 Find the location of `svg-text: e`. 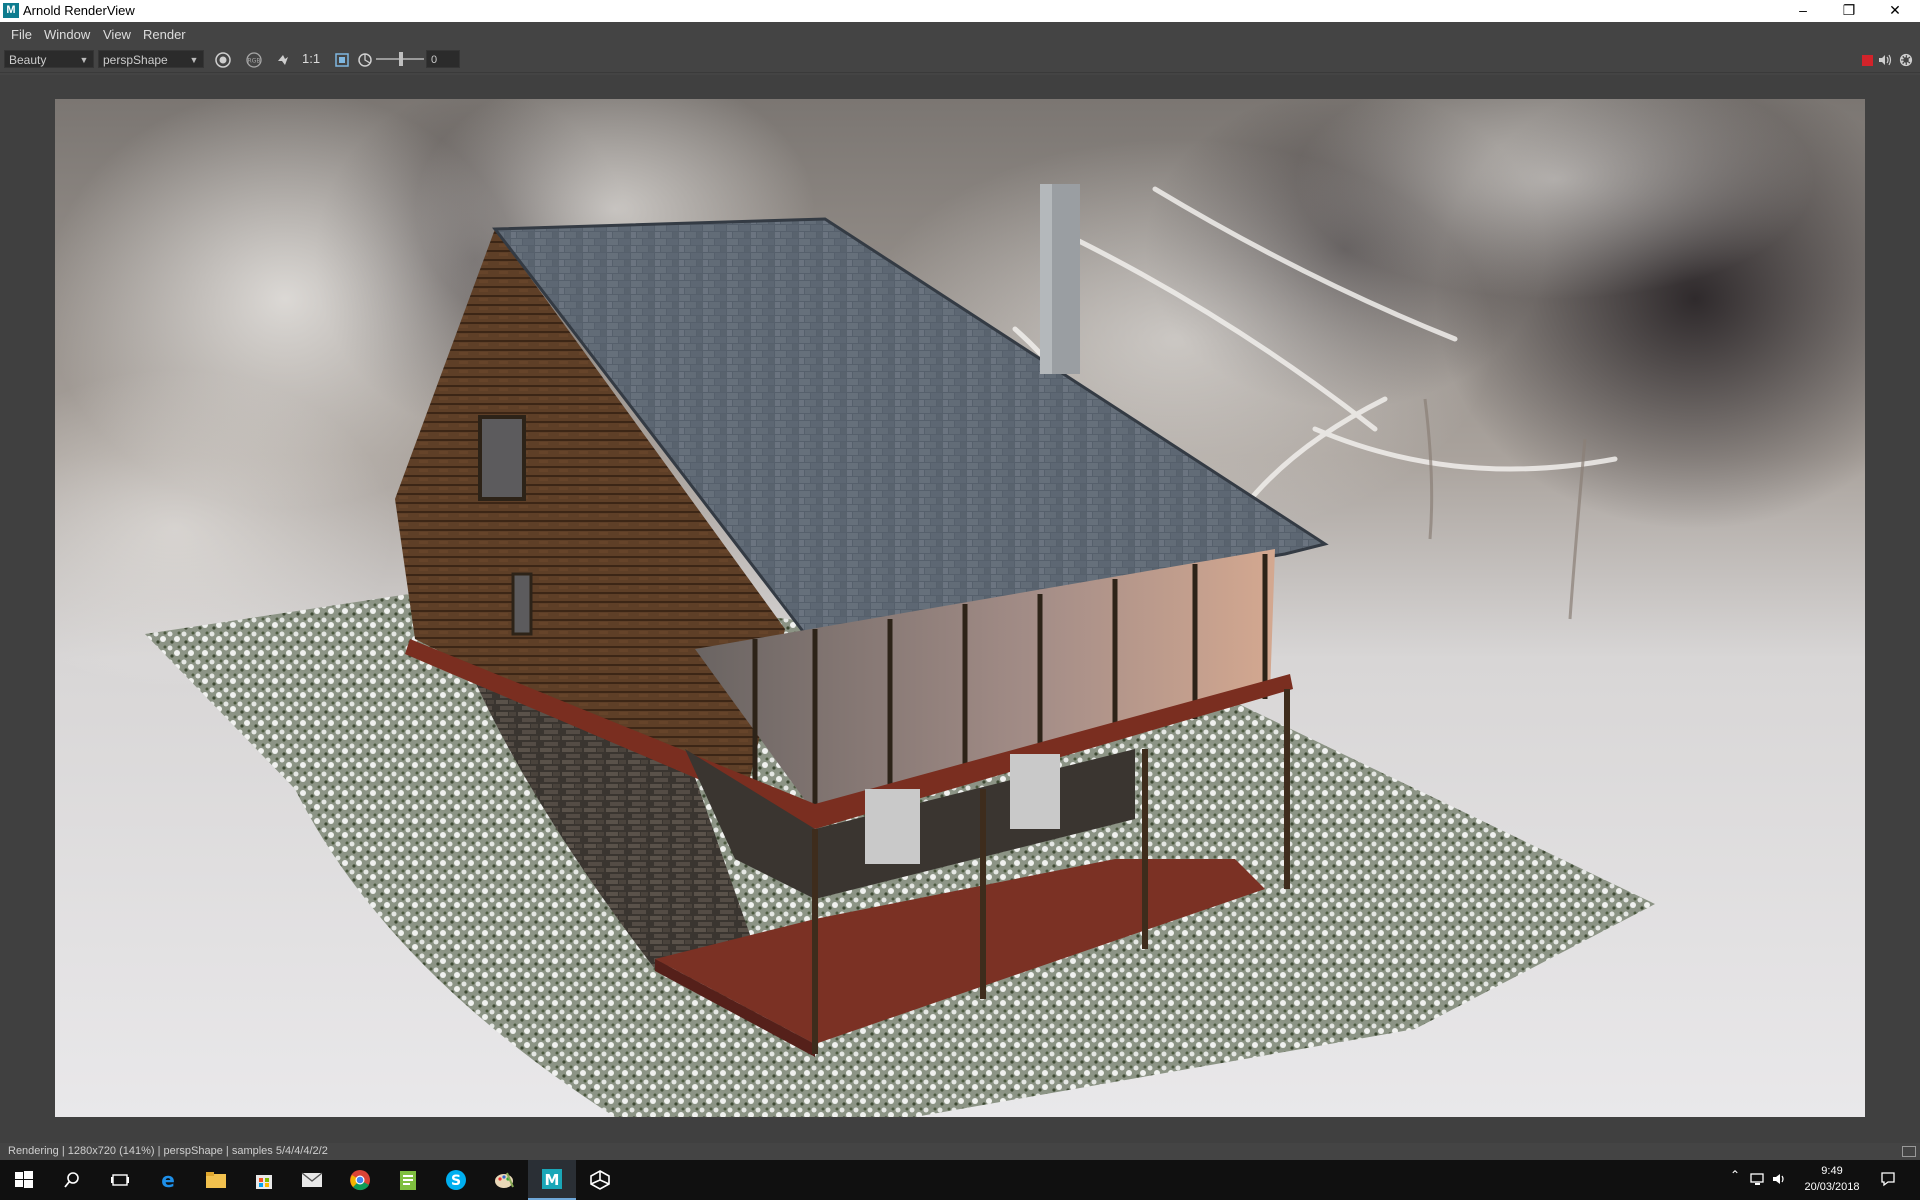

svg-text: e is located at coordinates (168, 1180).